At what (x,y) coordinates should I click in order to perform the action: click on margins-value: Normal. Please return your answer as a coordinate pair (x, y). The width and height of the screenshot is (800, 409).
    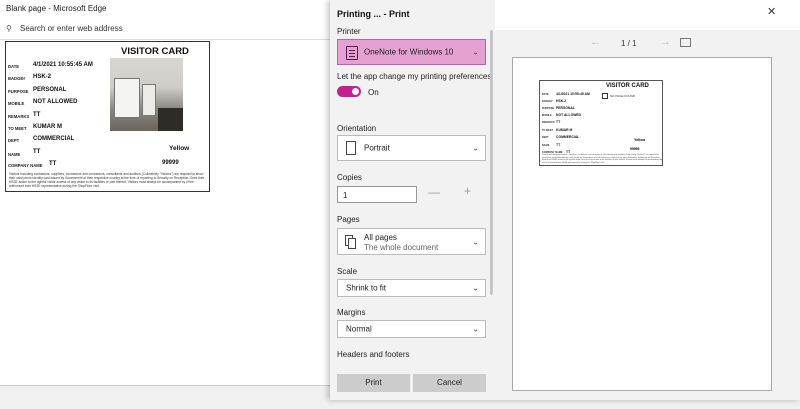
    Looking at the image, I should click on (359, 329).